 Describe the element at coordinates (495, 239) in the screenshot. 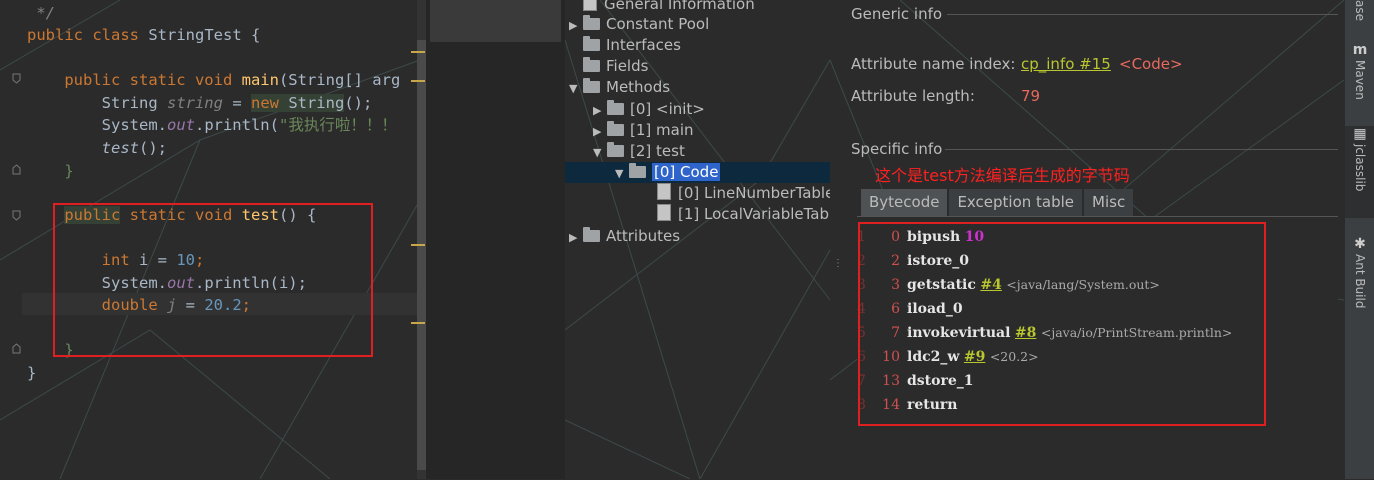

I see `code-minimap` at that location.